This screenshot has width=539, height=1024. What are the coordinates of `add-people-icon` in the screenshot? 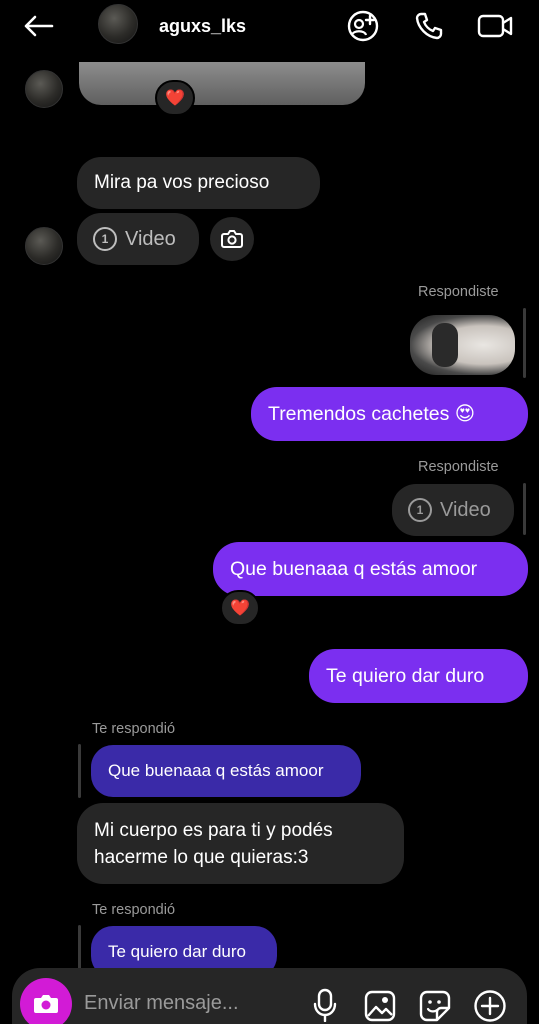 It's located at (363, 26).